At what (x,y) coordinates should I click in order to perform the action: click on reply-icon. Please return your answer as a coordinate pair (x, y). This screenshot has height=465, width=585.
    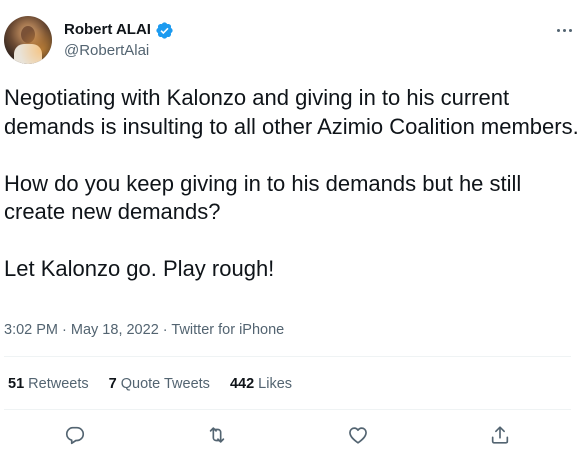
    Looking at the image, I should click on (75, 435).